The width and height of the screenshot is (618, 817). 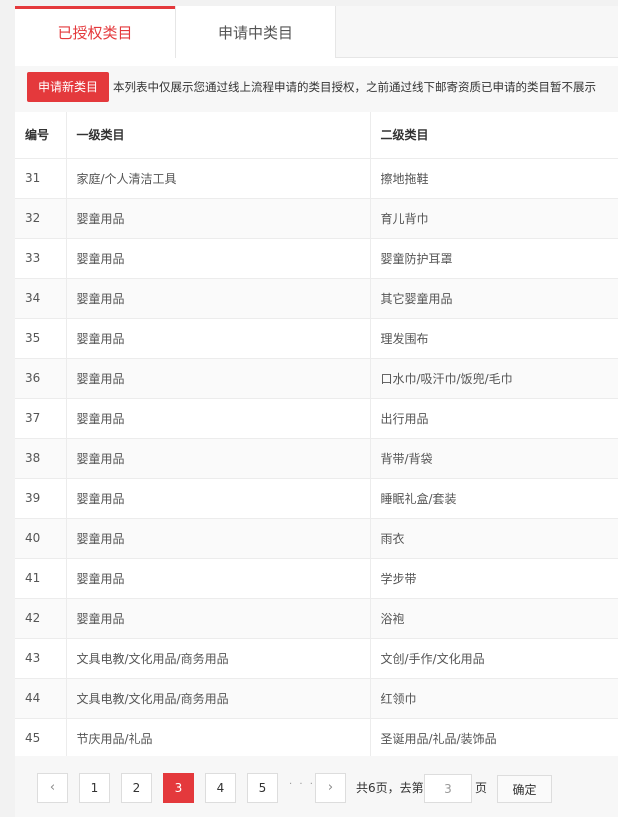 I want to click on cell-level2: 育儿背巾, so click(x=493, y=218).